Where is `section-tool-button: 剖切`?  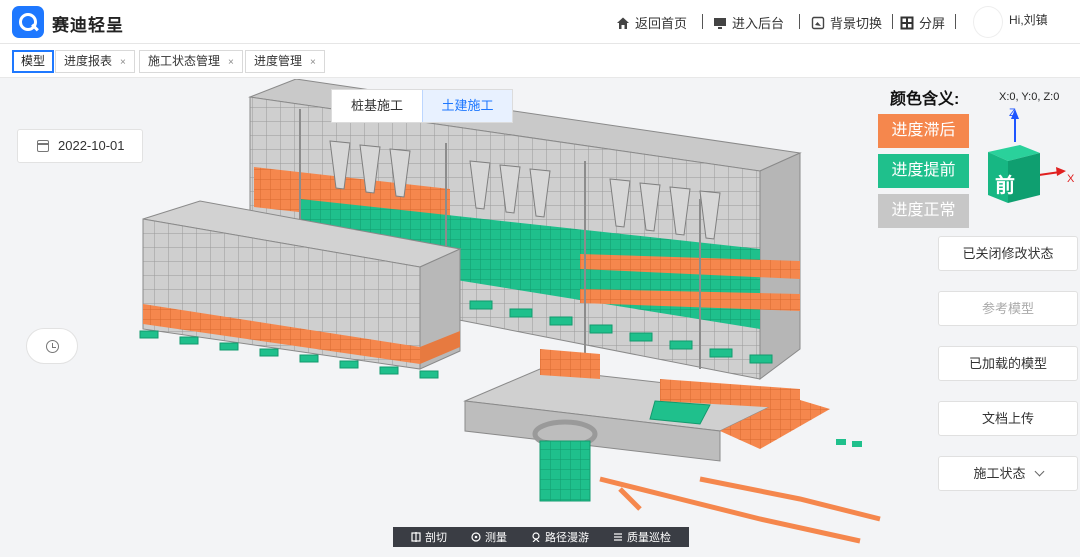
section-tool-button: 剖切 is located at coordinates (429, 537).